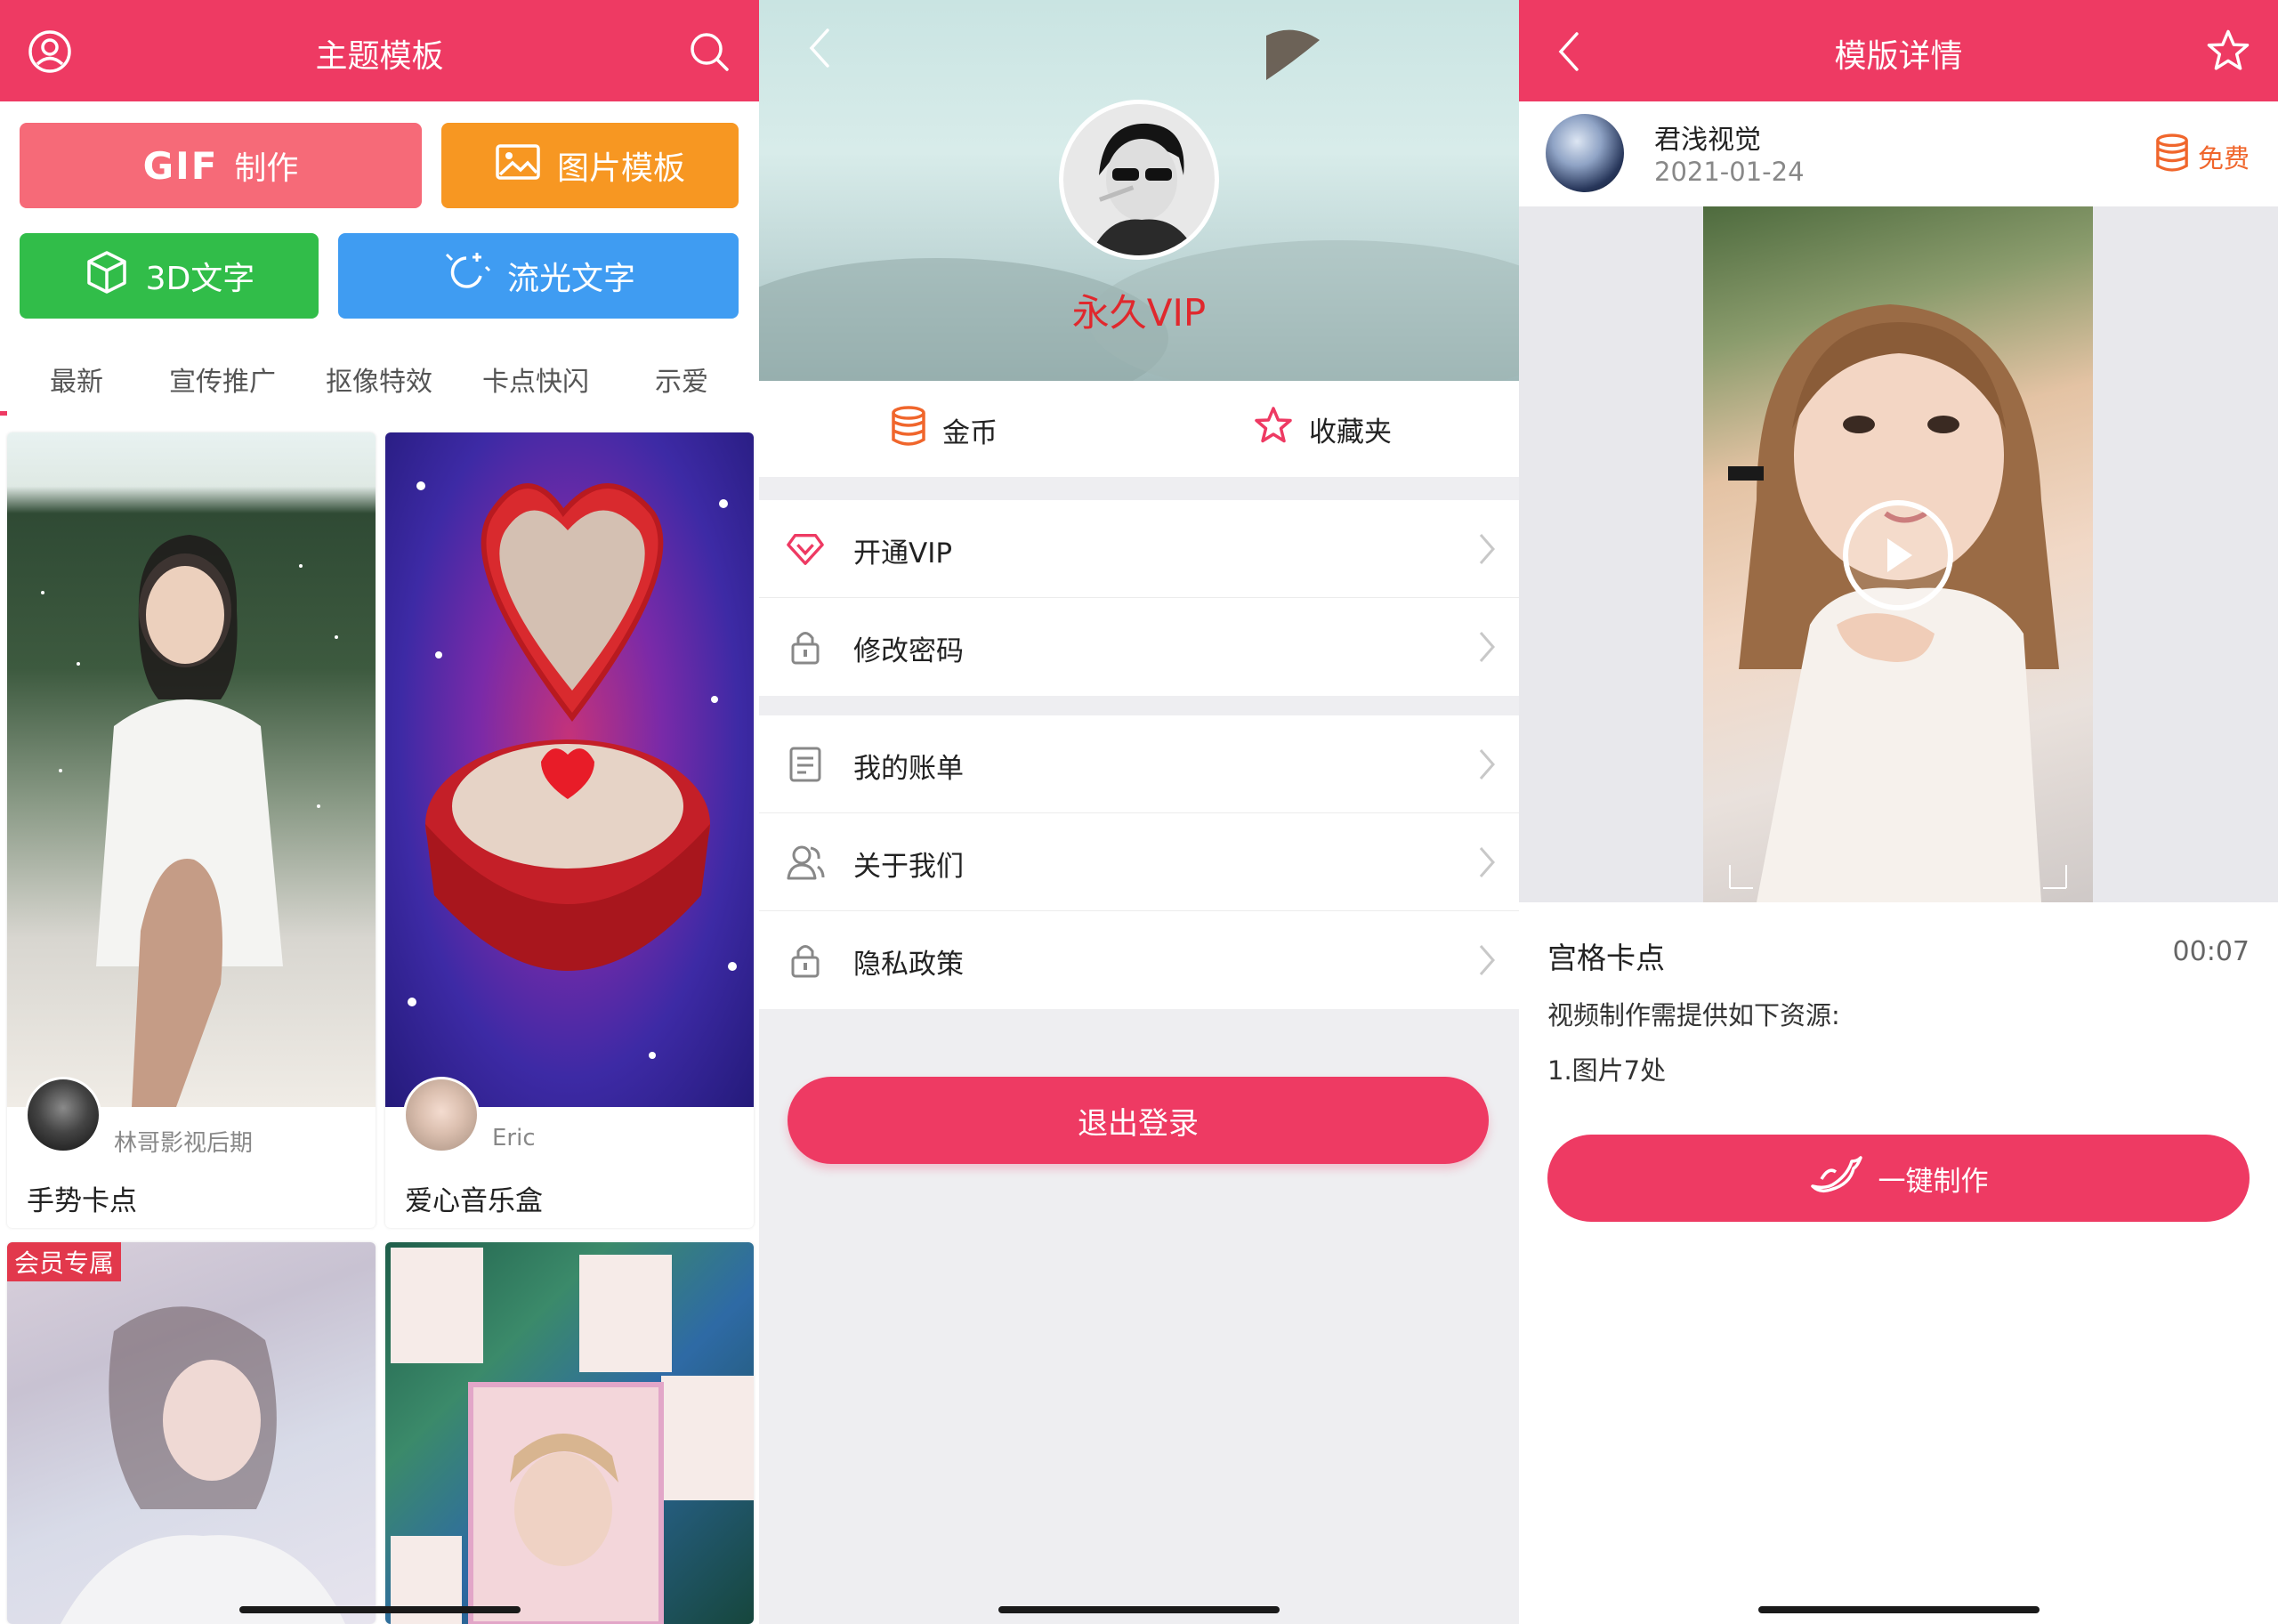 Image resolution: width=2278 pixels, height=1624 pixels. I want to click on tab-promotion: 宣传推广, so click(222, 379).